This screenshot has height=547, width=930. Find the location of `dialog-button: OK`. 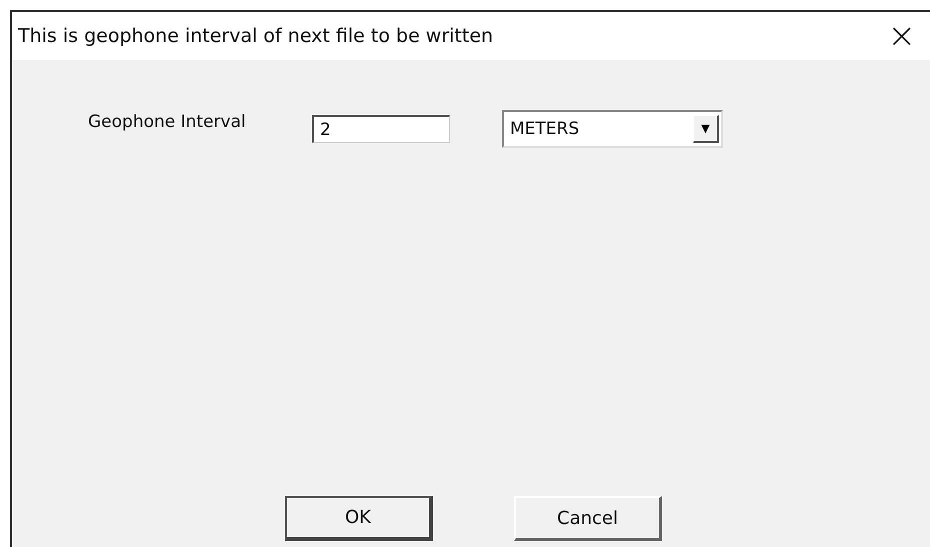

dialog-button: OK is located at coordinates (359, 518).